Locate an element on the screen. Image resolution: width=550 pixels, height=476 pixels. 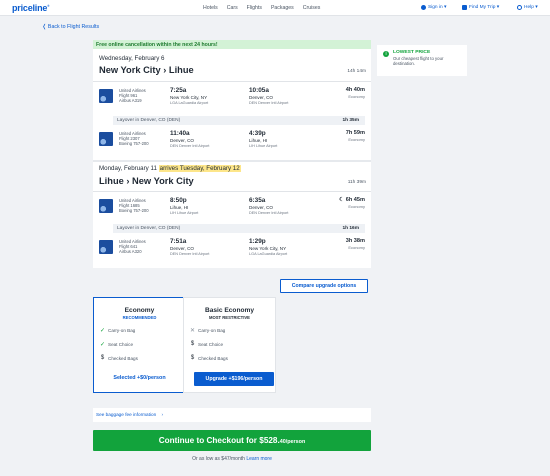
cross-icon: ✕ is located at coordinates (192, 331).